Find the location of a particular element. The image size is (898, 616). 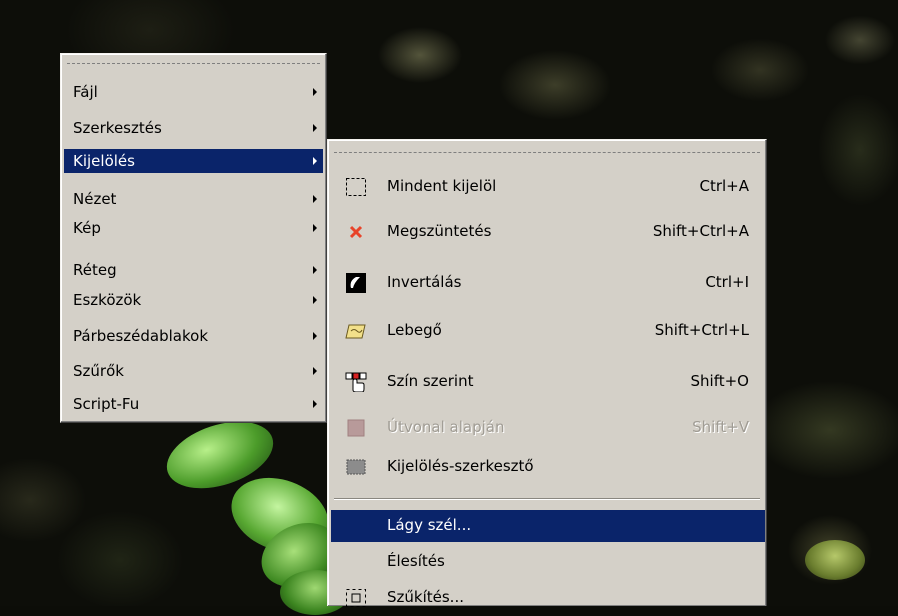

menu-item-edit: Szerkesztés is located at coordinates (193, 128).